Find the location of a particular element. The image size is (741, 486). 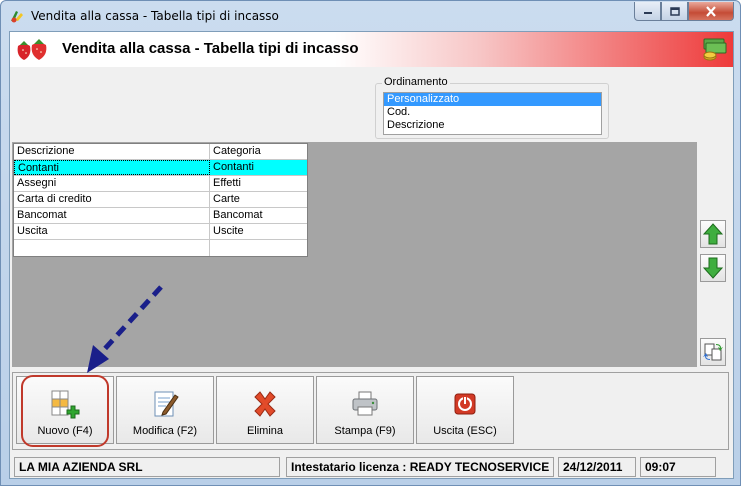

status-date: 24/12/2011 is located at coordinates (597, 467).